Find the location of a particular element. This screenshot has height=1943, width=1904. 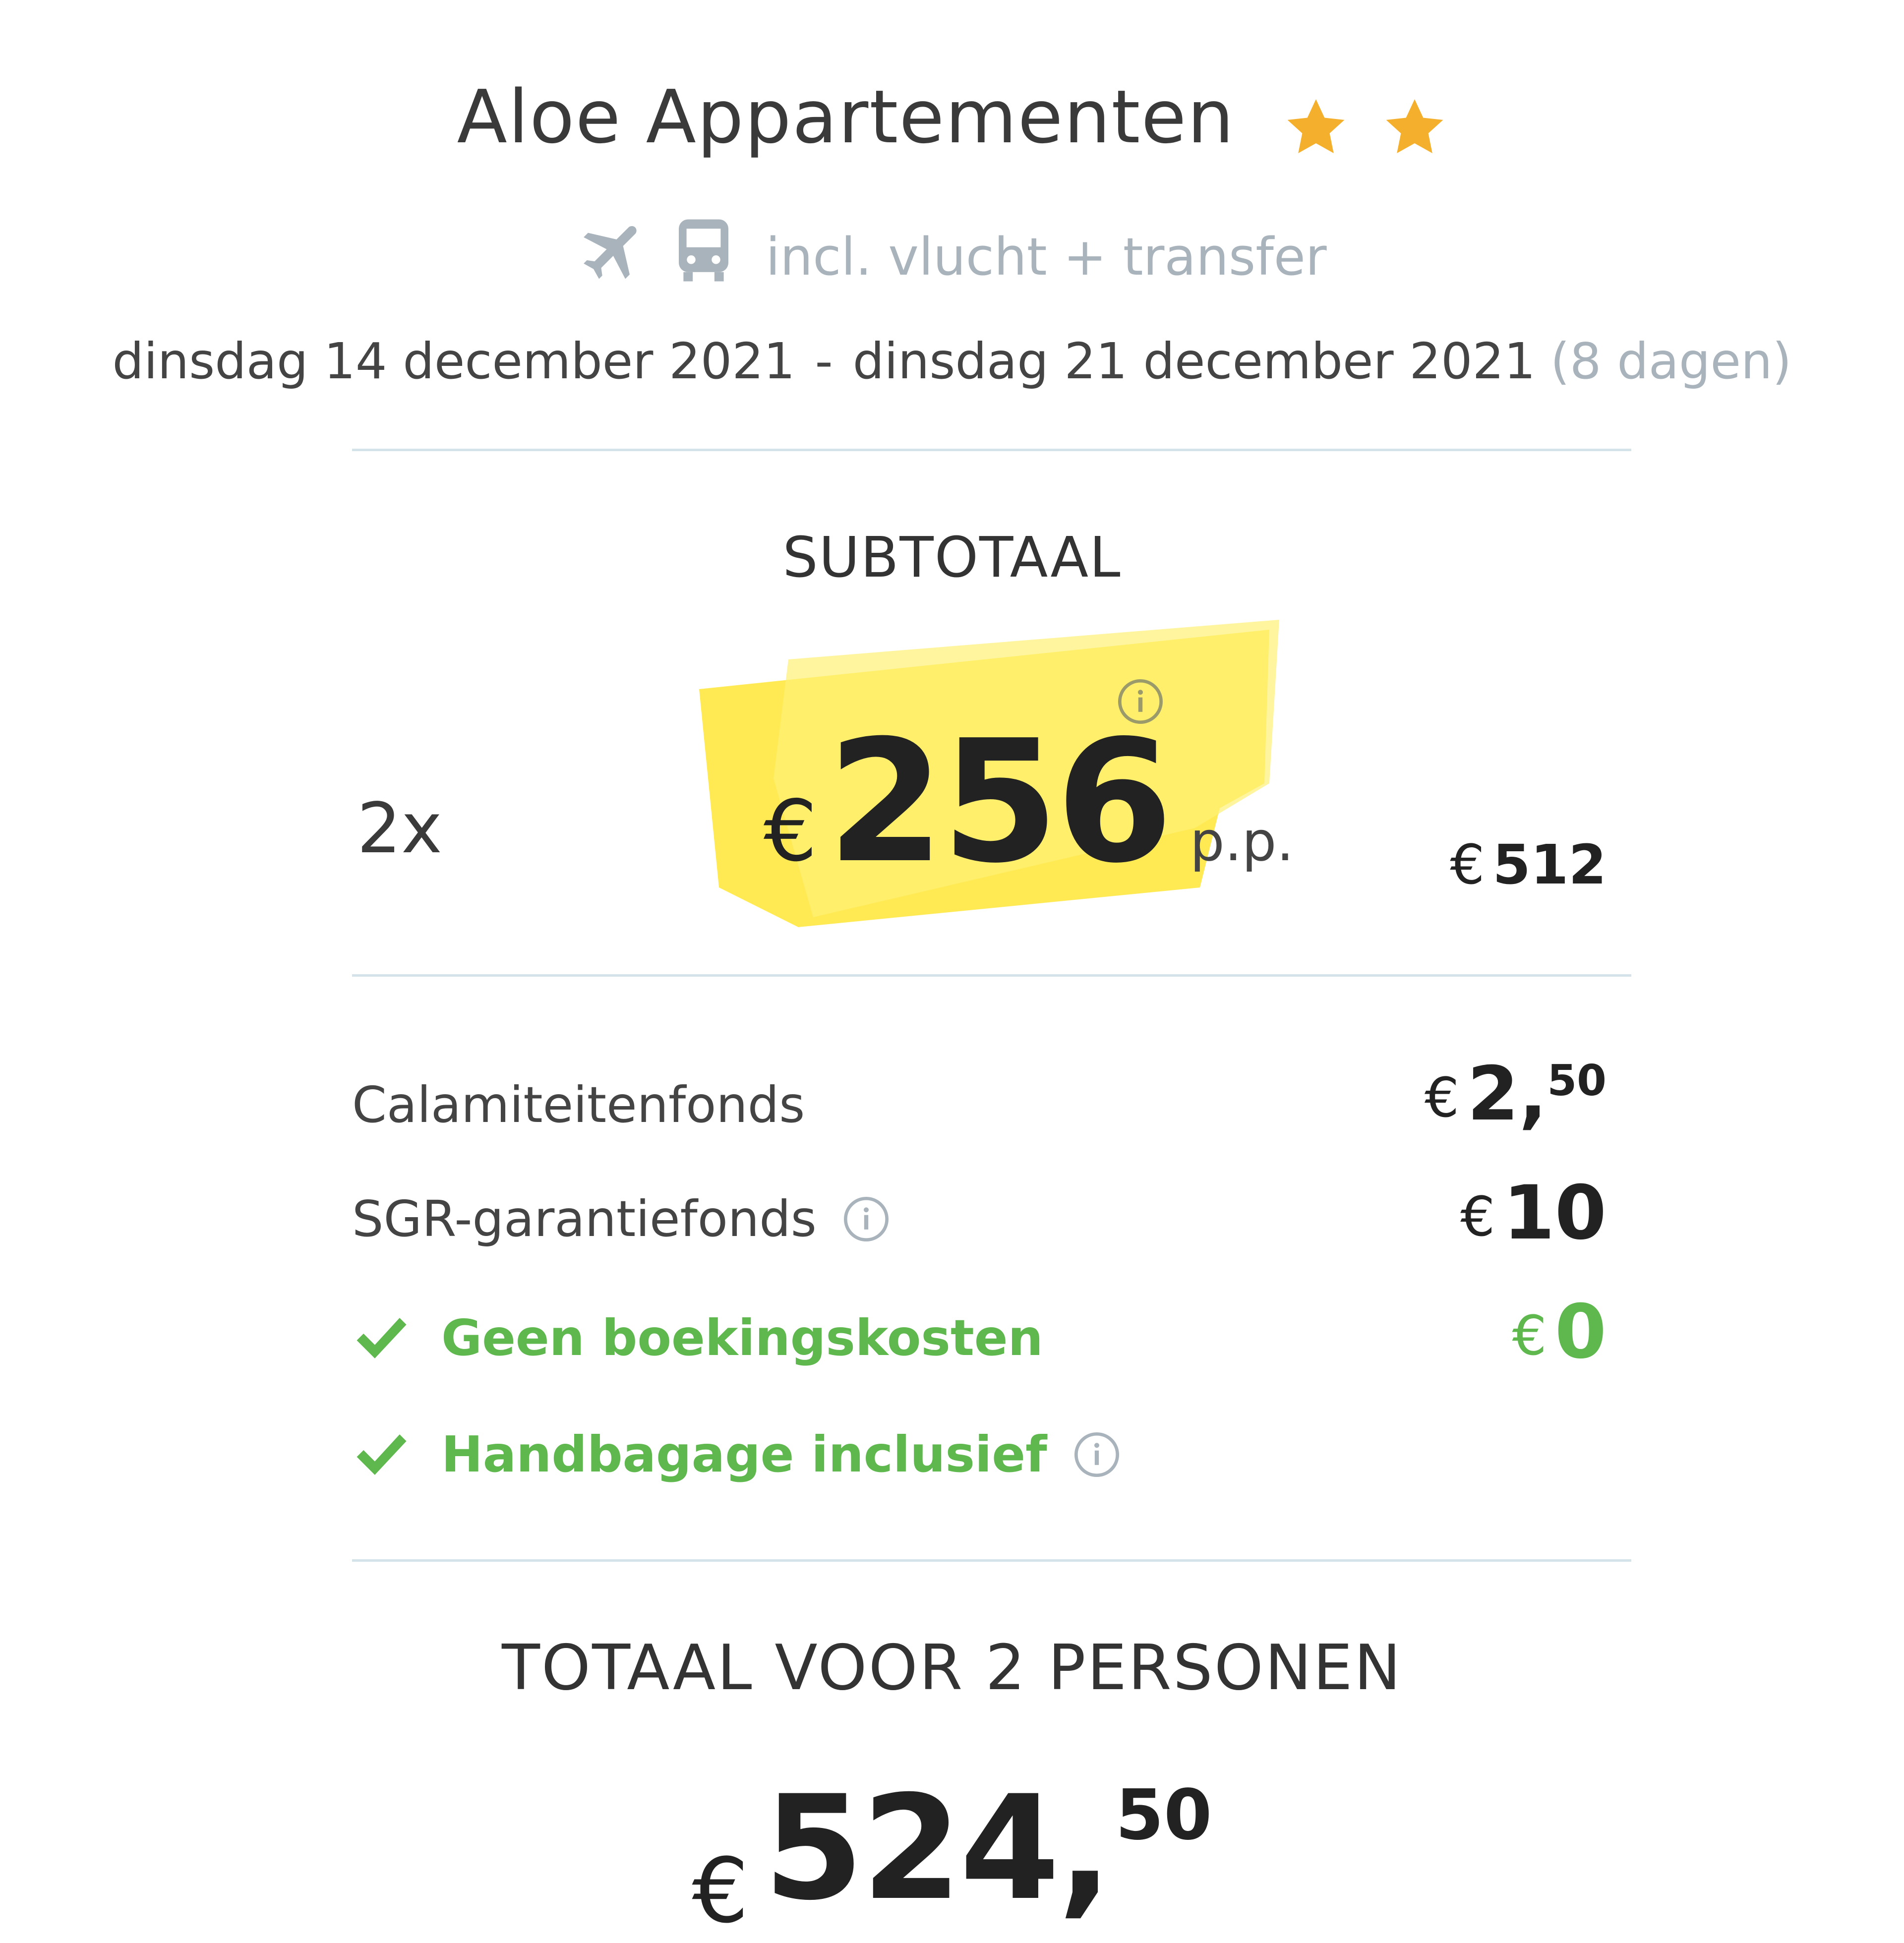

total-amount: €524, 50 is located at coordinates (952, 1854).